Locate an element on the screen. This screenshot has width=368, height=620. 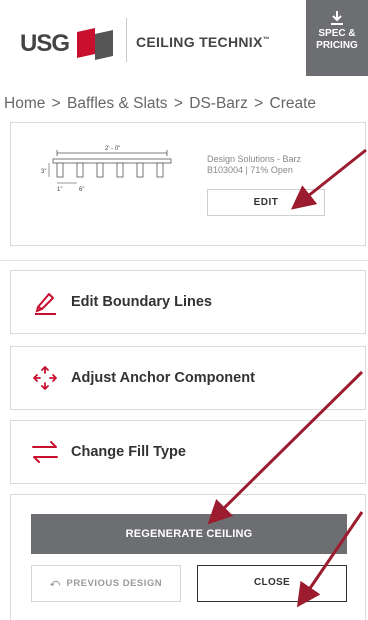
undo-icon: ⤺ is located at coordinates (55, 583).